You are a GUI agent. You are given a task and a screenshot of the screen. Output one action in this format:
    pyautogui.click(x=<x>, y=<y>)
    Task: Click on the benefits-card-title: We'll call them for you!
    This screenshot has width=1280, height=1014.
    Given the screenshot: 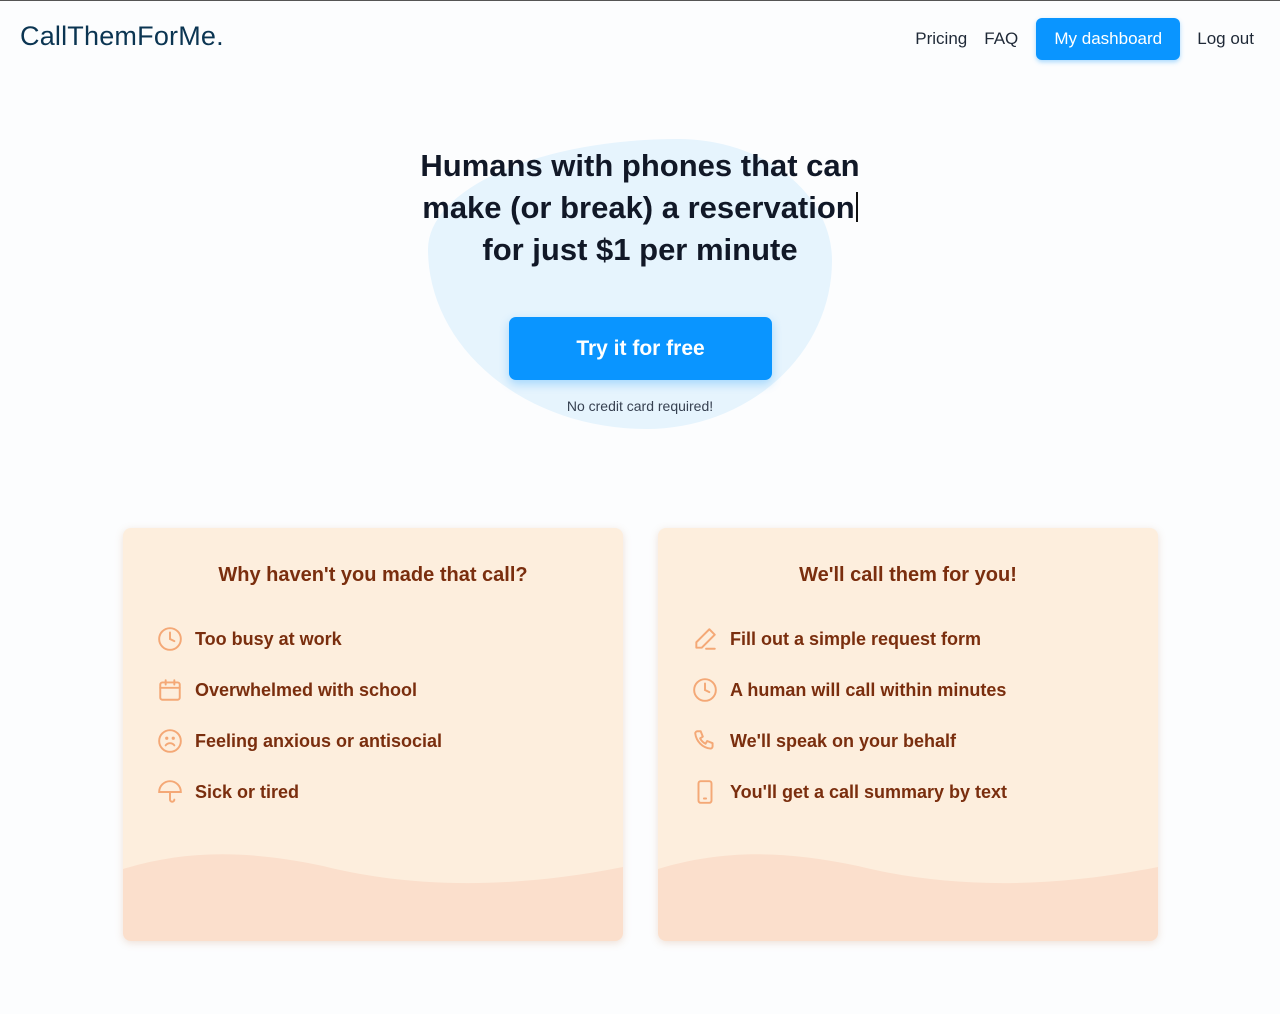 What is the action you would take?
    pyautogui.click(x=908, y=575)
    